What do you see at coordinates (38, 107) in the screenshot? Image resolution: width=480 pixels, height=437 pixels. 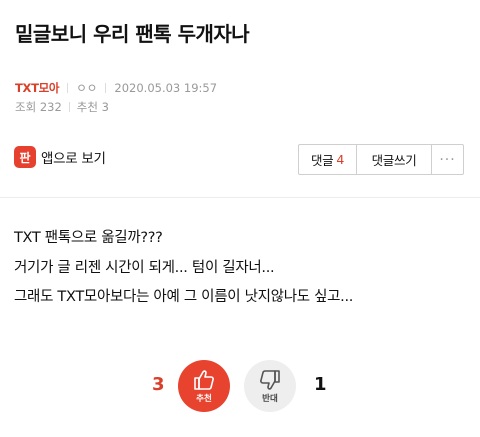 I see `view-count: 조회 232` at bounding box center [38, 107].